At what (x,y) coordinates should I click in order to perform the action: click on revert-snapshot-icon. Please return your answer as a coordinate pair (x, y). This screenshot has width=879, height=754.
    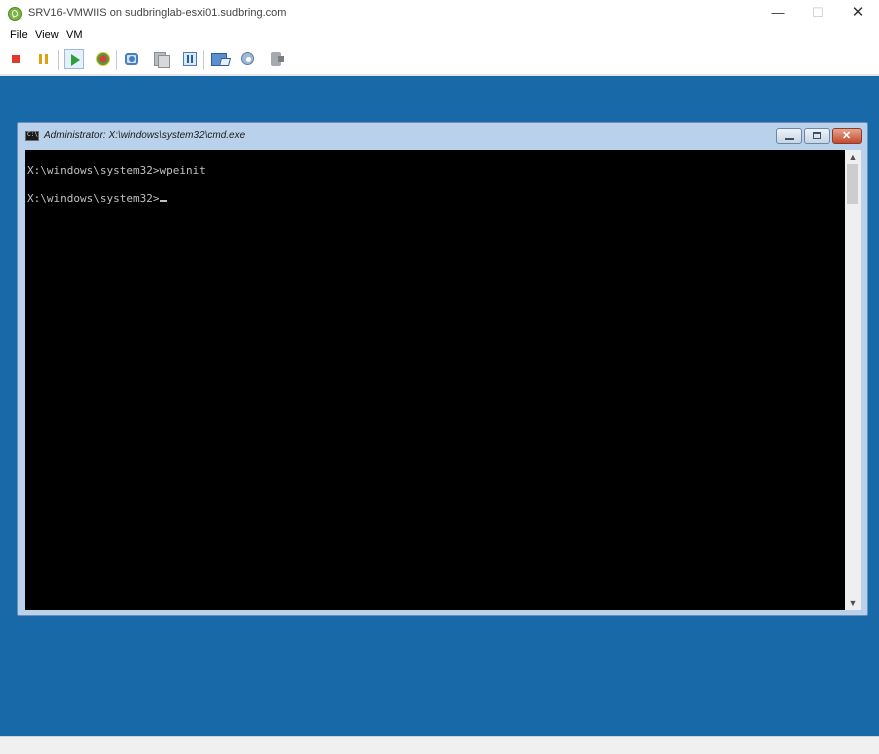
    Looking at the image, I should click on (190, 59).